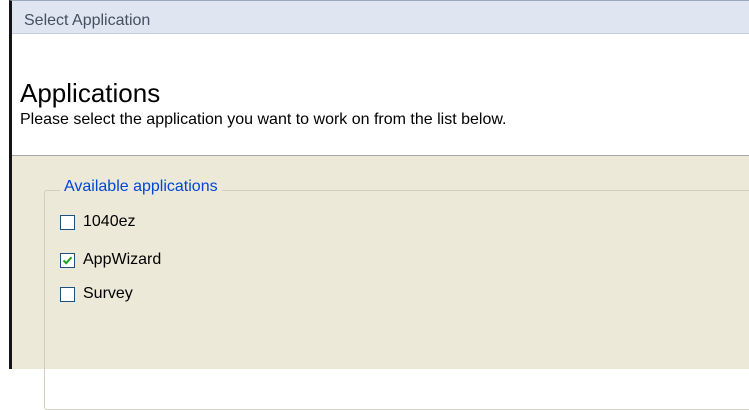  I want to click on checkbox-label-appwizard: AppWizard, so click(122, 260).